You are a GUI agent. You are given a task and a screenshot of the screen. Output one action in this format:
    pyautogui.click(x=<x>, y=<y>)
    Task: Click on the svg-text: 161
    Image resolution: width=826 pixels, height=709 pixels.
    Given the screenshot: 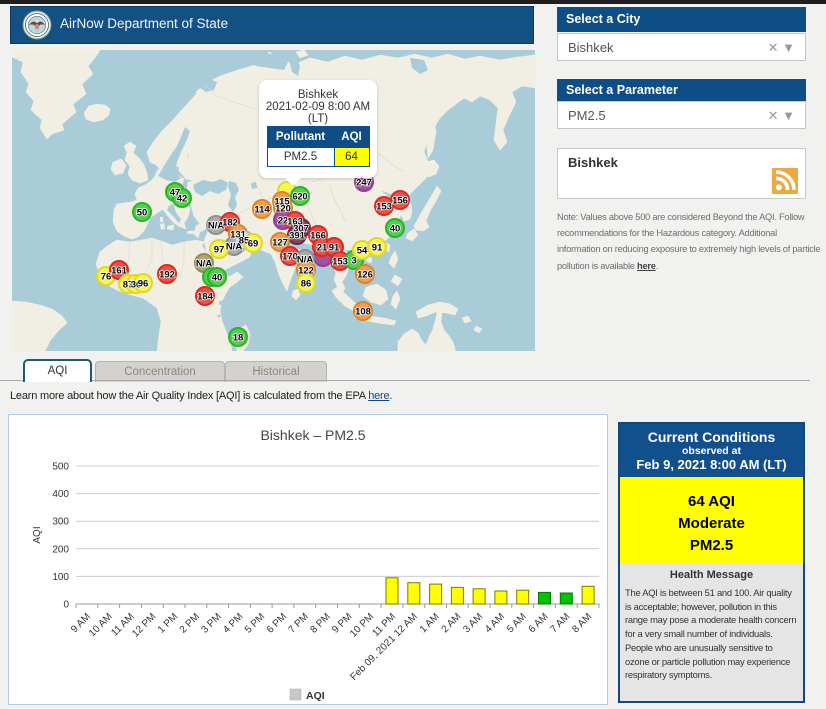 What is the action you would take?
    pyautogui.click(x=119, y=271)
    